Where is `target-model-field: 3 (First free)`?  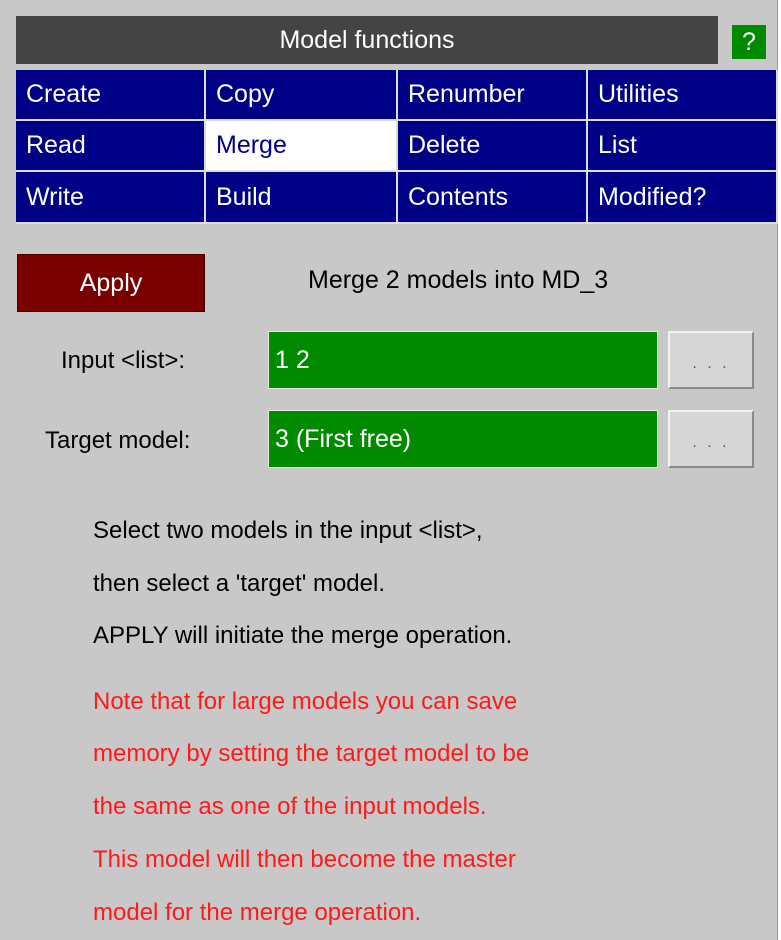 target-model-field: 3 (First free) is located at coordinates (463, 439).